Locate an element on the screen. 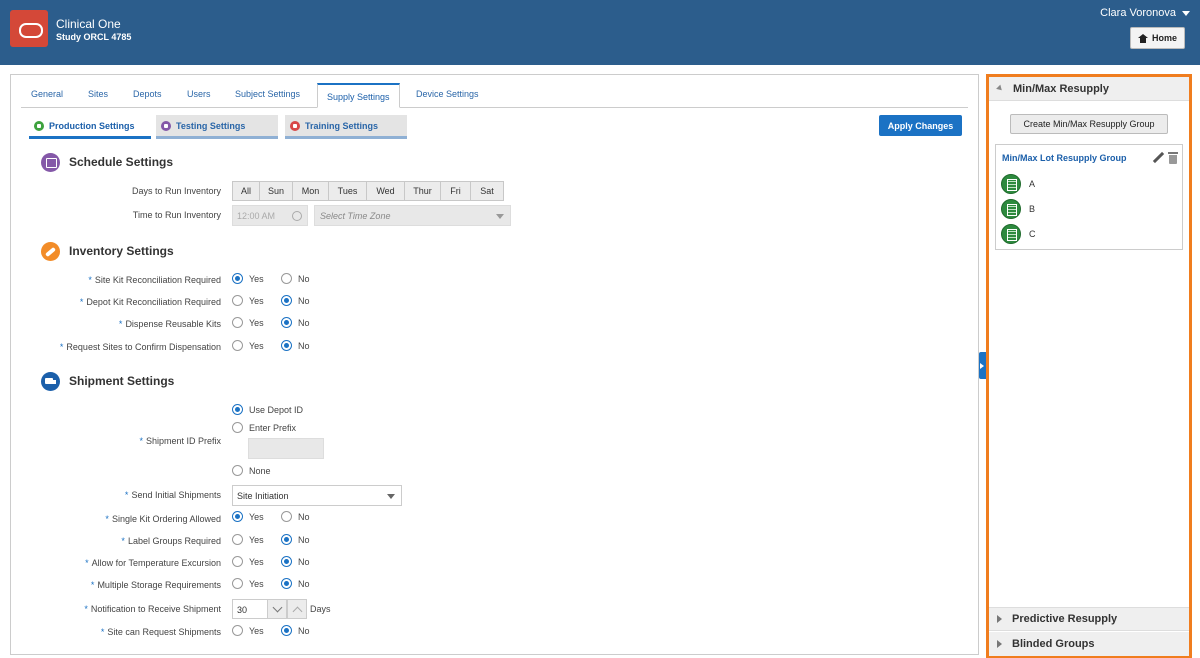 The width and height of the screenshot is (1200, 658). predictive-resupply-header: Predictive Resupply is located at coordinates (1089, 619).